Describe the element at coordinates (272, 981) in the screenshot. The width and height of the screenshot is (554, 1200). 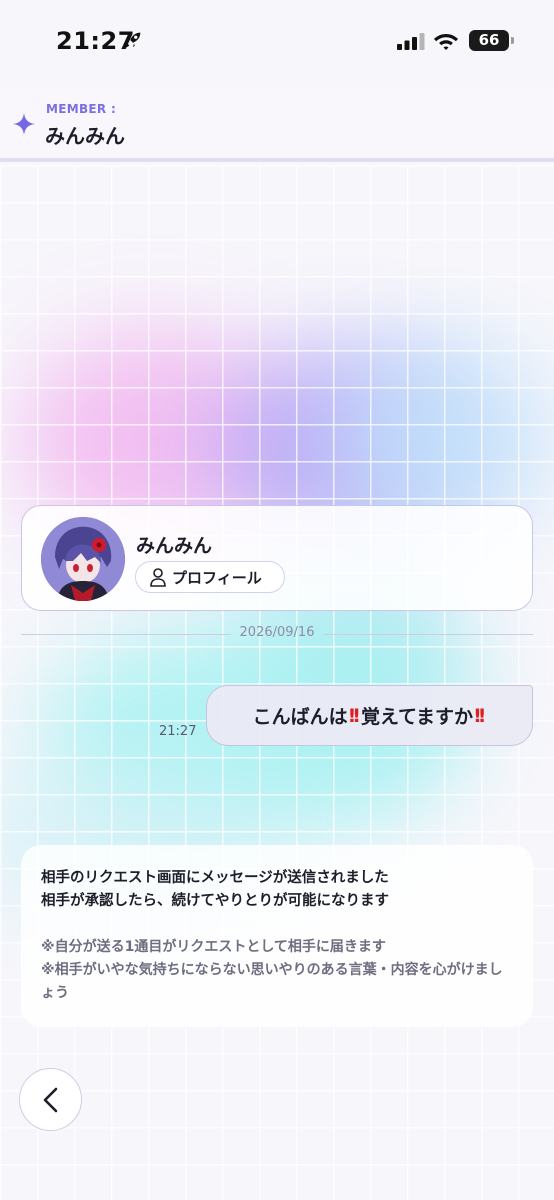
I see `notice-note-2: ※相手がいやな気持ちにならない思いやりのある言葉・内容を心がけましょう` at that location.